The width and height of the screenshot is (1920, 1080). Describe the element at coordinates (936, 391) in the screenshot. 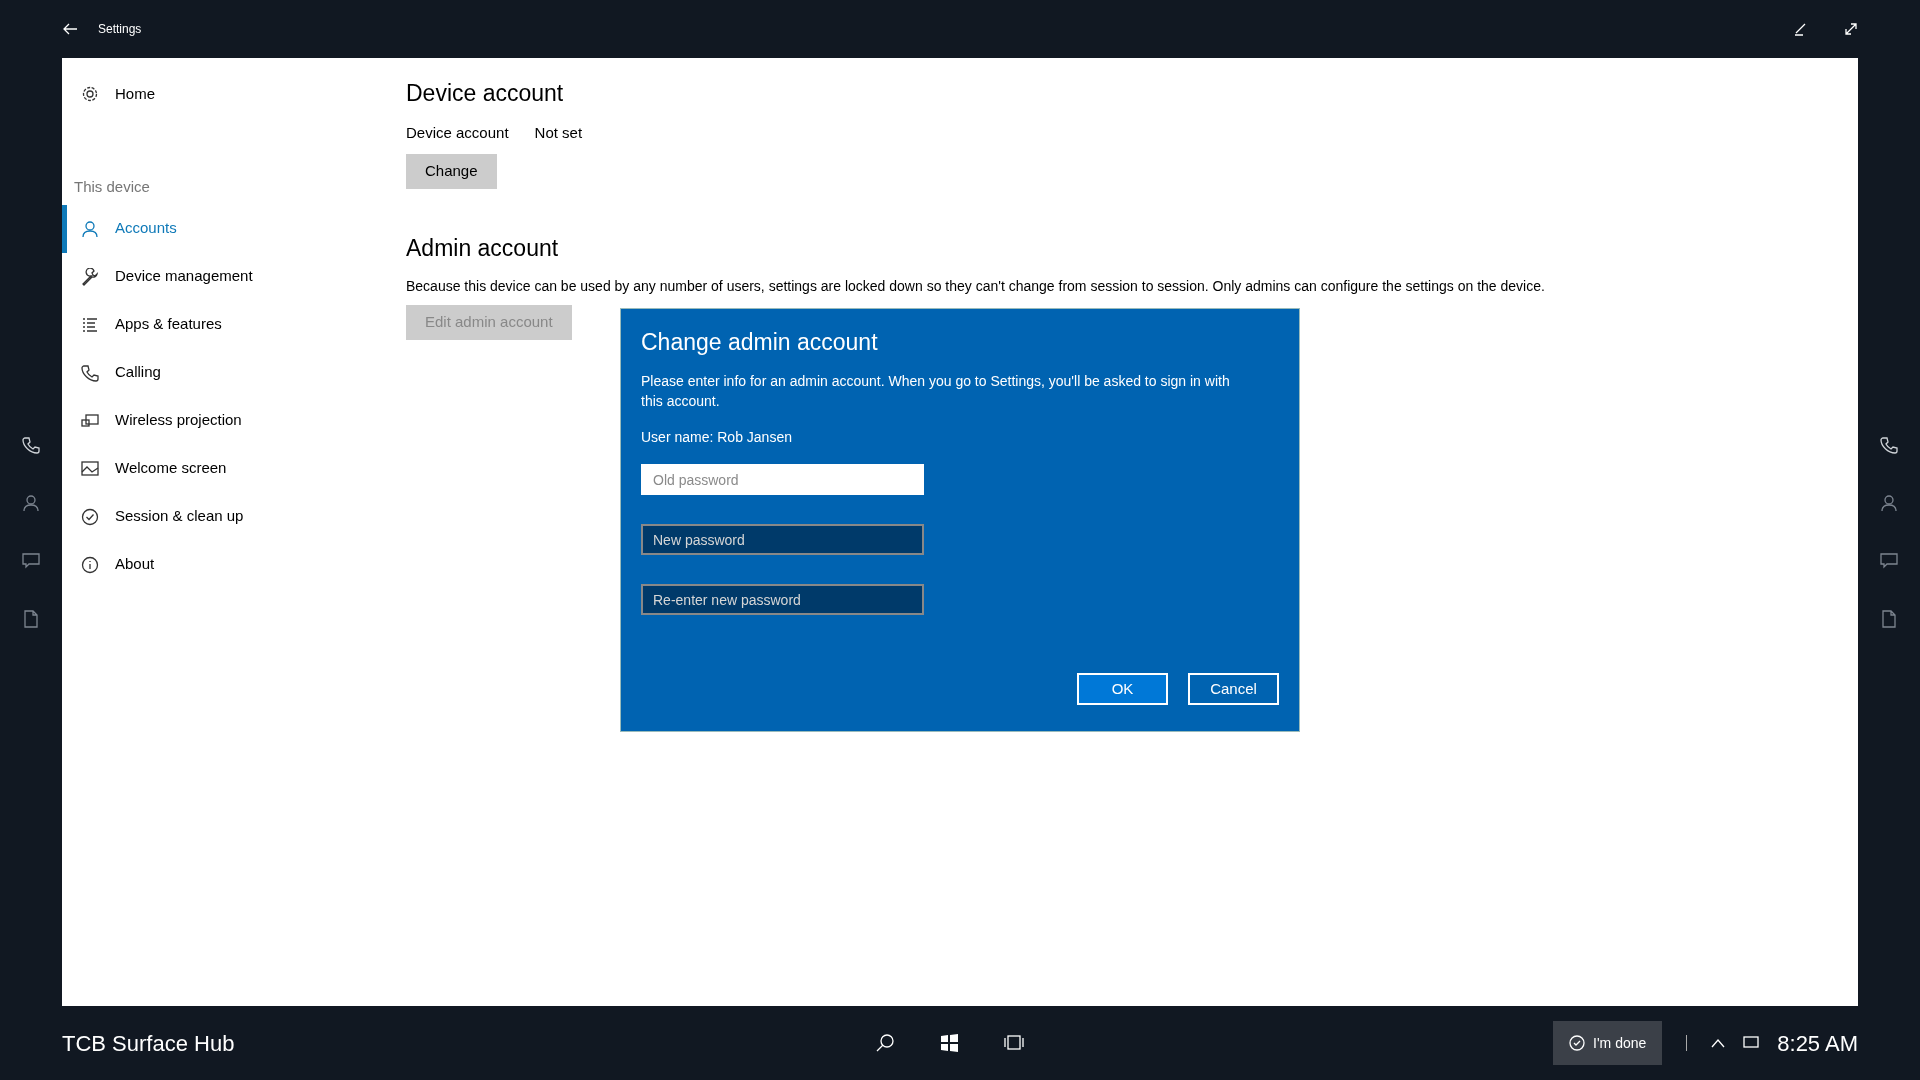

I see `dialog-message: Please enter info for an admin account. When you go to Settings, you'll be asked to sign in with this account.` at that location.